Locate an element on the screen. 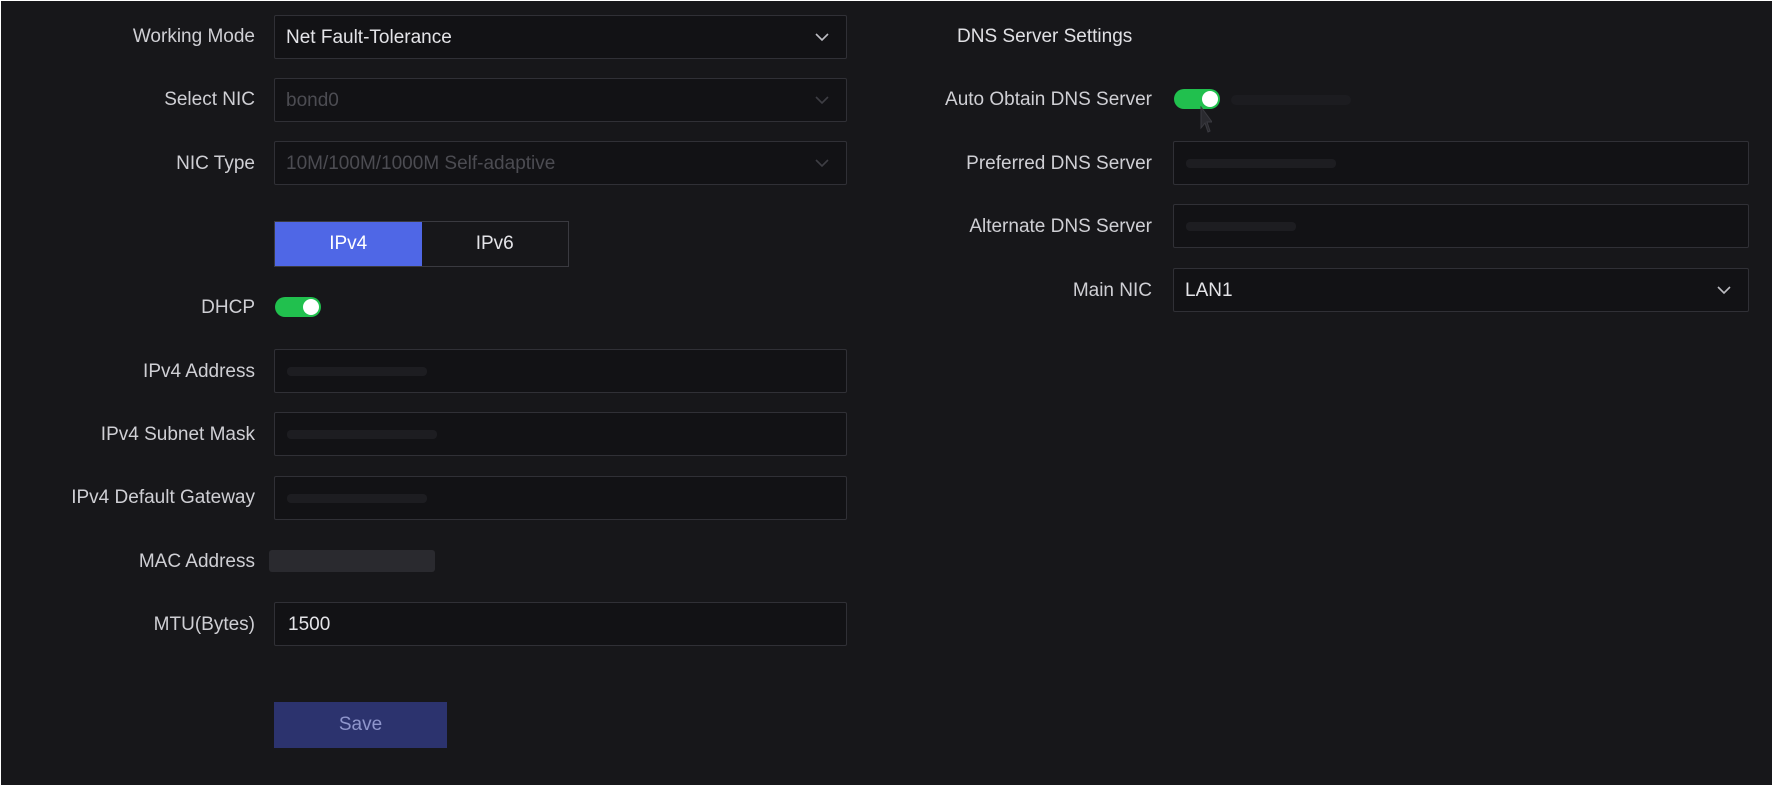 The width and height of the screenshot is (1773, 786). mouse-cursor-icon is located at coordinates (1206, 119).